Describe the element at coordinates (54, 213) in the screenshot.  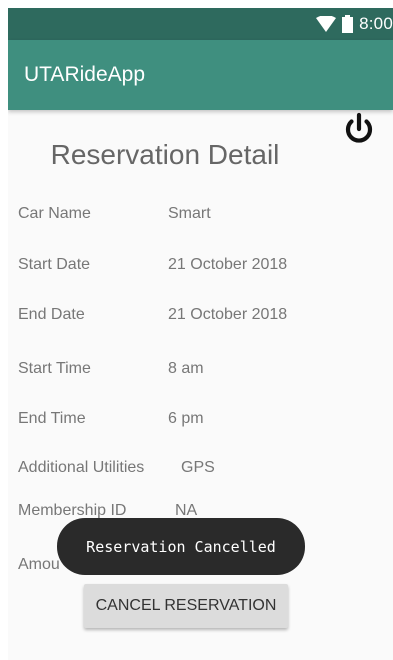
I see `car-name-label: Car Name` at that location.